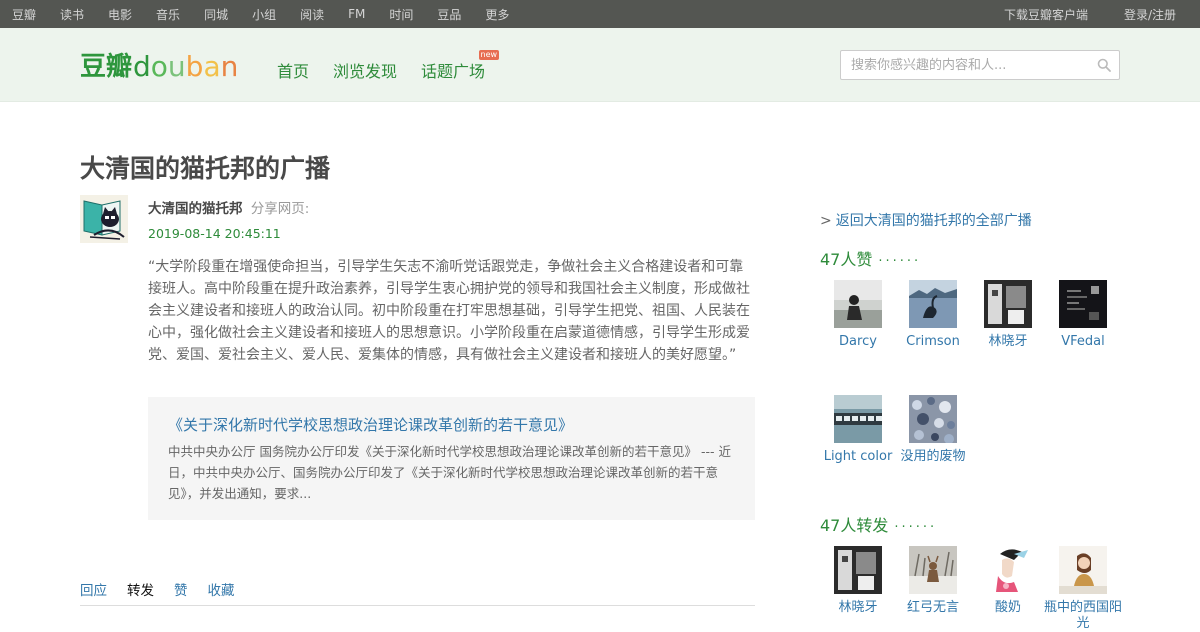 This screenshot has height=632, width=1200. Describe the element at coordinates (453, 71) in the screenshot. I see `nav-topics-label: 话题广场` at that location.